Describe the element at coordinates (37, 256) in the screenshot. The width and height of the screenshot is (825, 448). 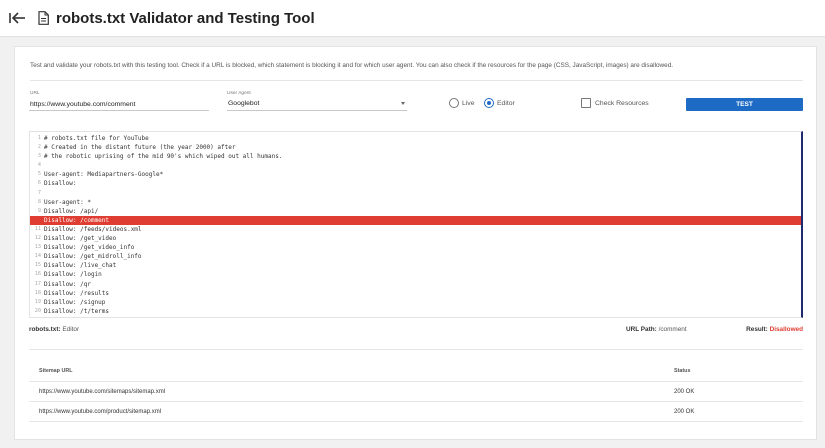
I see `line-number: 14` at that location.